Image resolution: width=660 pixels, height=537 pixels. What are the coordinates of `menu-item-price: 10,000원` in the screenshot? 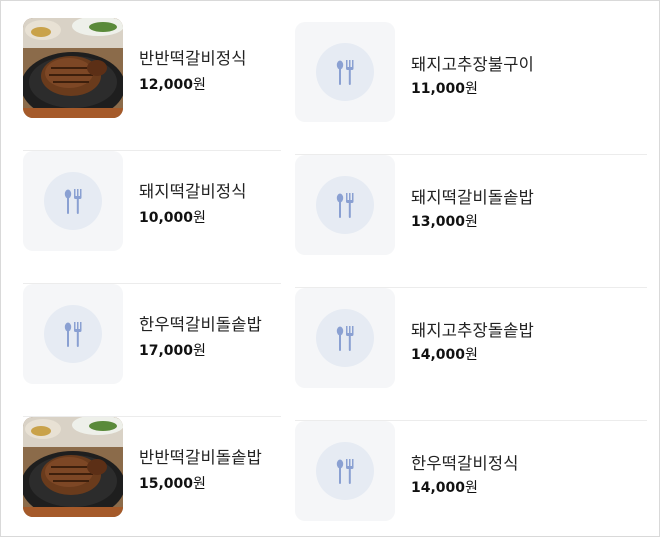 It's located at (172, 218).